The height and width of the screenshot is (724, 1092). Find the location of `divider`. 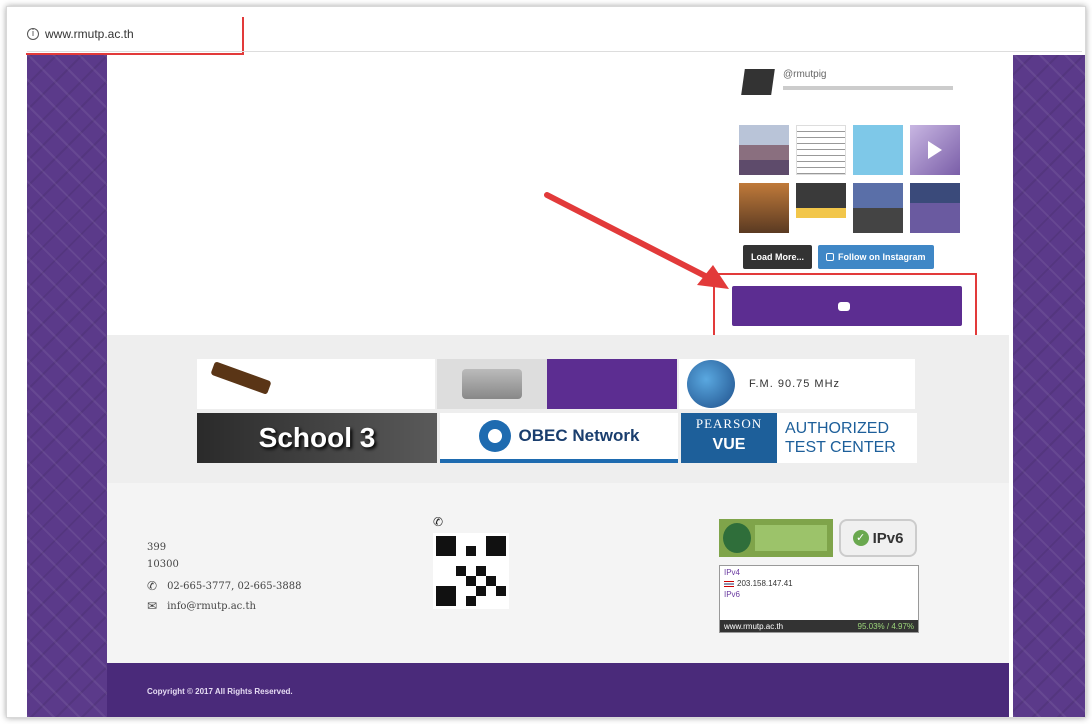

divider is located at coordinates (554, 51).